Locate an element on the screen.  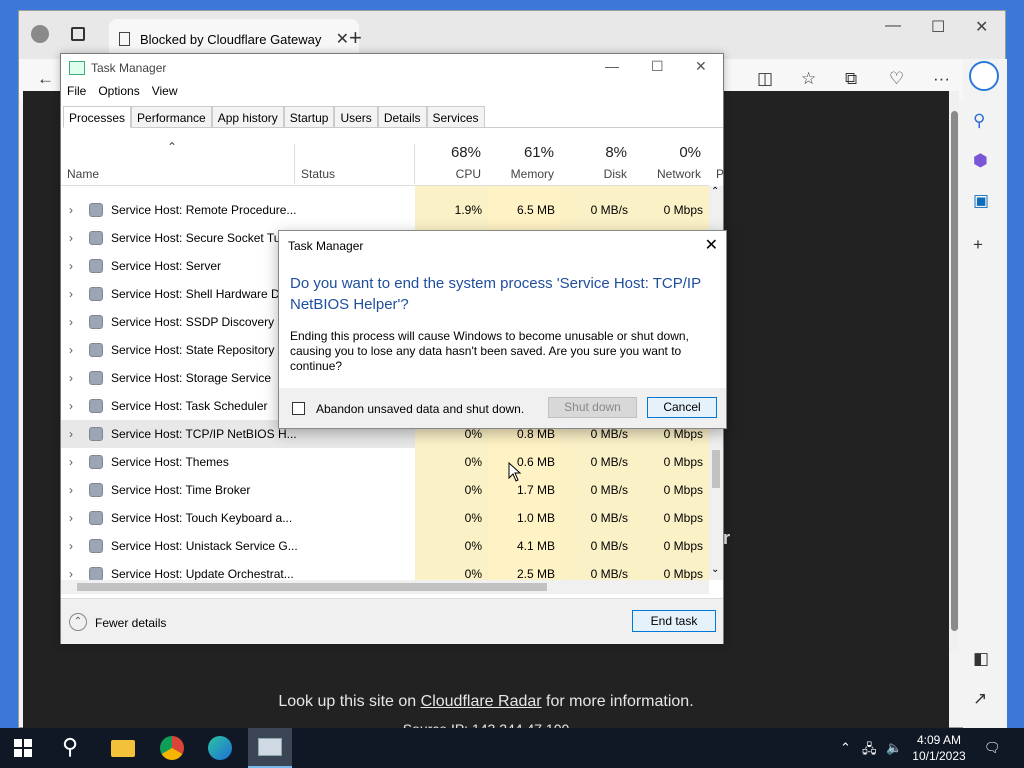
col-status: Status is located at coordinates (318, 174).